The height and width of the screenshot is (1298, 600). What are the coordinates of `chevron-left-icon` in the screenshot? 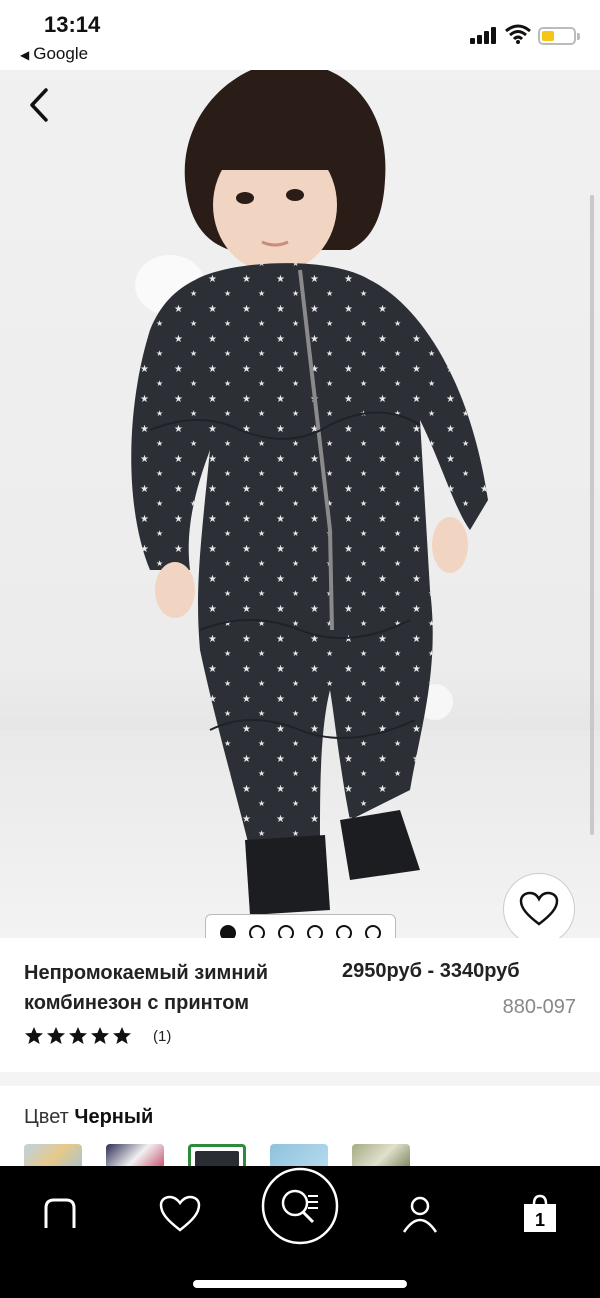 It's located at (39, 105).